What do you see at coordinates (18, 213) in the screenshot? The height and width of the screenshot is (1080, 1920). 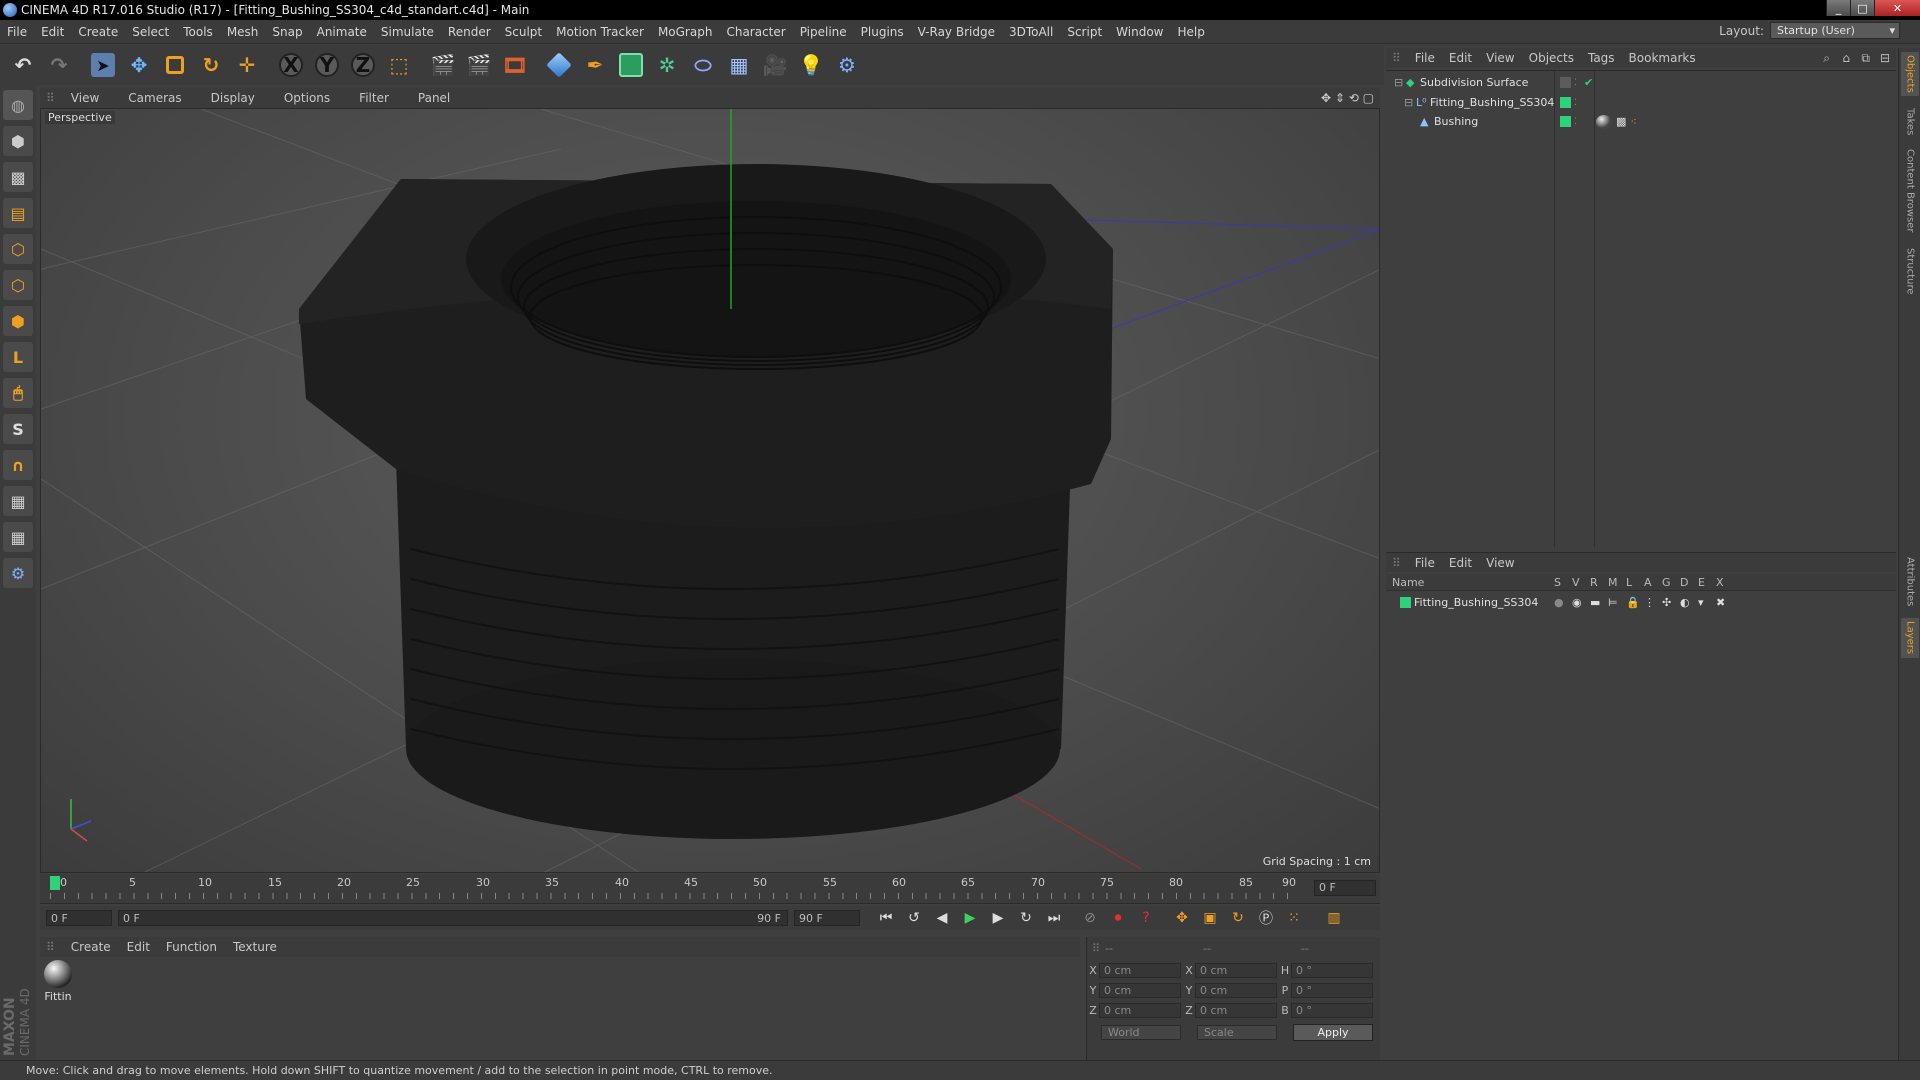 I see `workplane-mode-button: ▤` at bounding box center [18, 213].